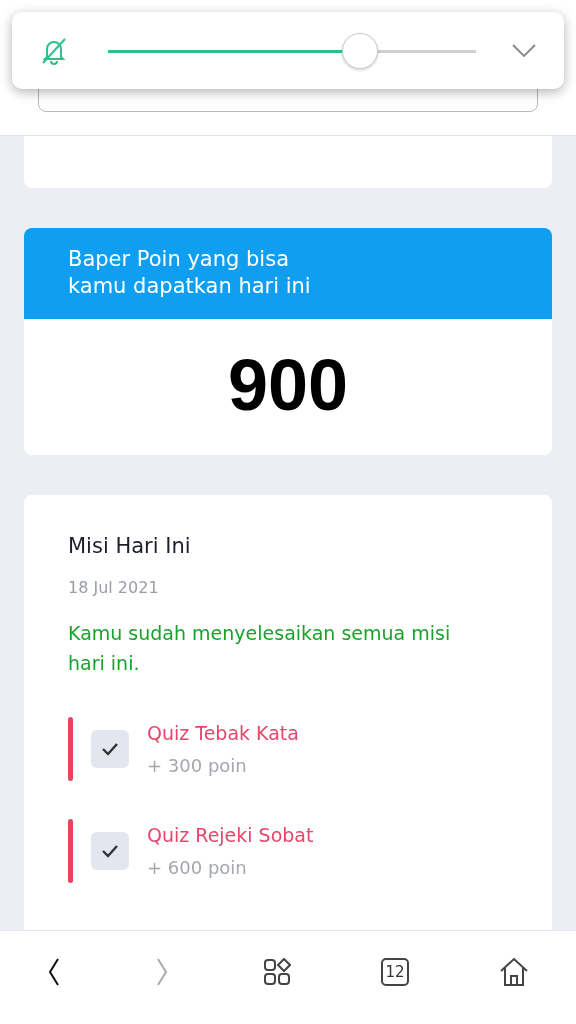 The height and width of the screenshot is (1024, 576). I want to click on mission-points: + 300 poin, so click(197, 765).